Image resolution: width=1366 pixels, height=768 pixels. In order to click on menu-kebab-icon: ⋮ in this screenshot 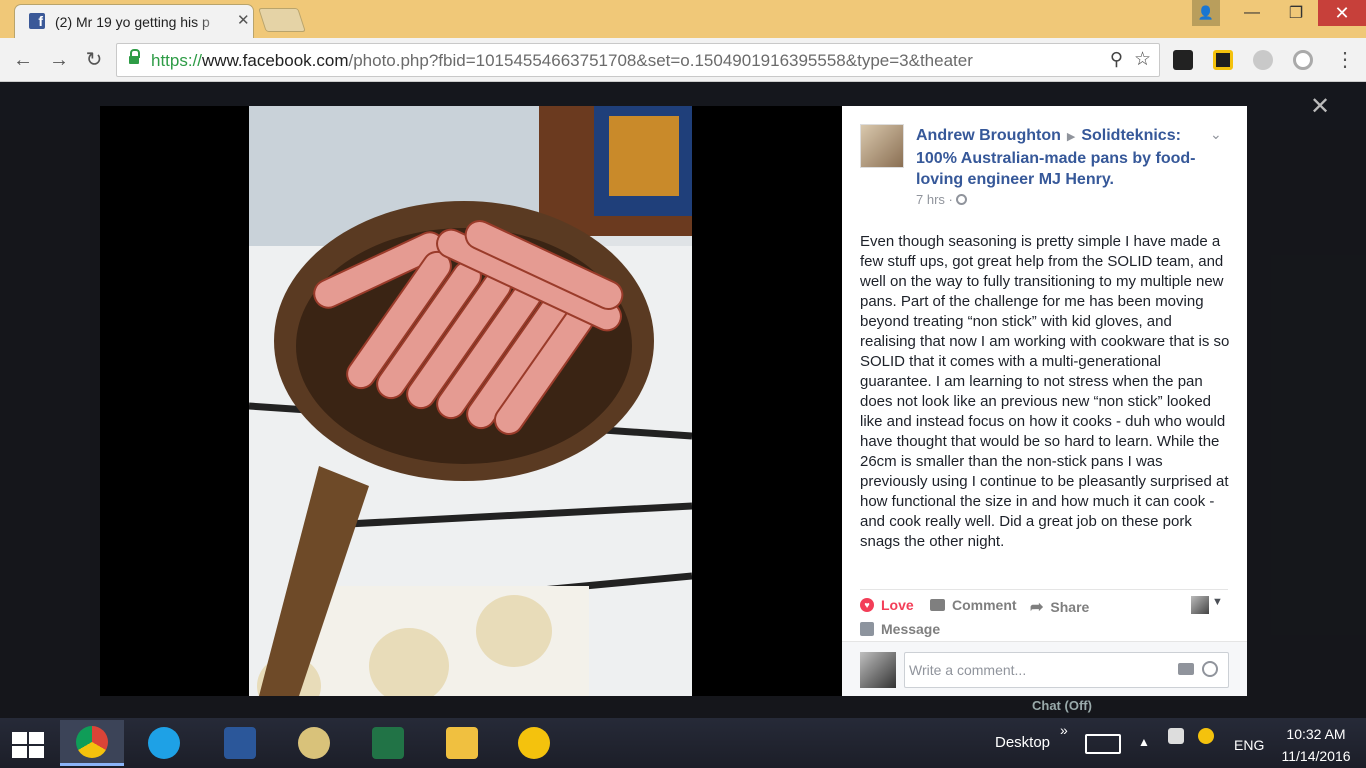, I will do `click(1345, 60)`.